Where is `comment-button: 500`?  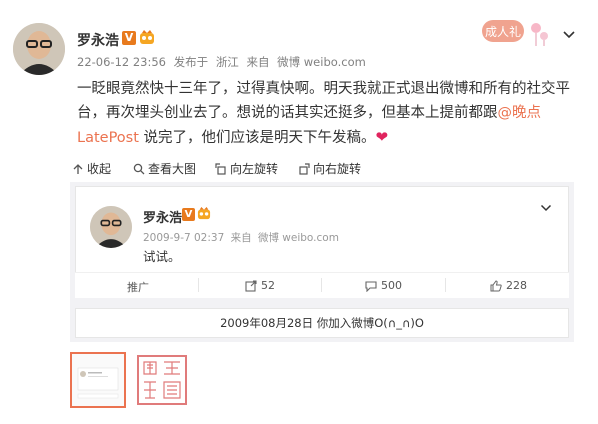 comment-button: 500 is located at coordinates (383, 285).